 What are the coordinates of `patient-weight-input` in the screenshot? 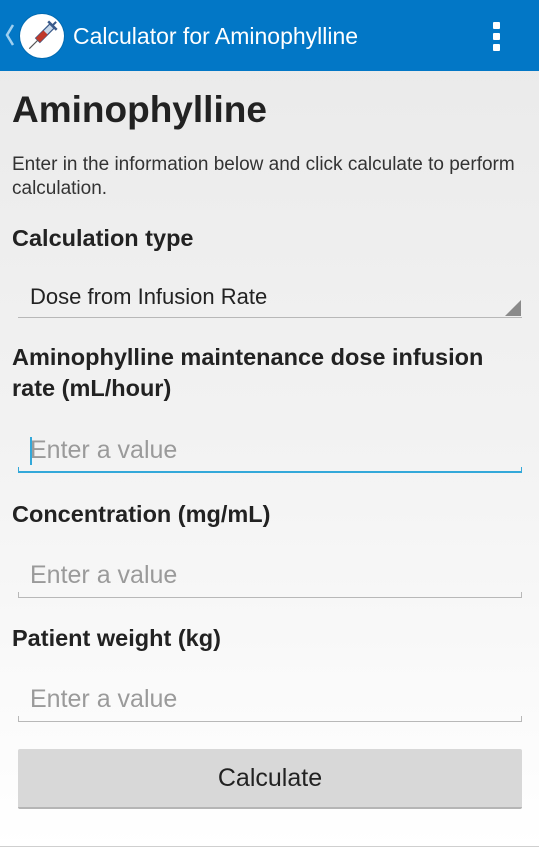 It's located at (270, 699).